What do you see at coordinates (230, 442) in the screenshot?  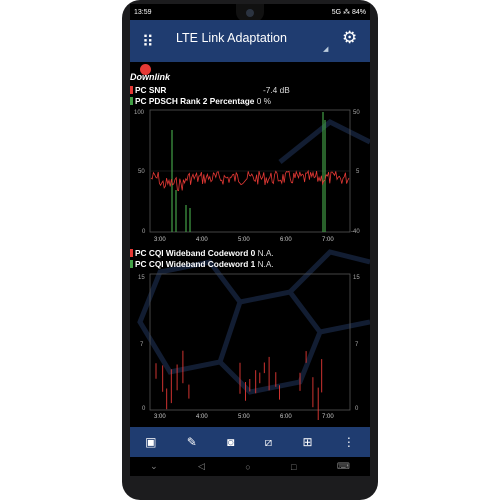 I see `camera-icon: ◙` at bounding box center [230, 442].